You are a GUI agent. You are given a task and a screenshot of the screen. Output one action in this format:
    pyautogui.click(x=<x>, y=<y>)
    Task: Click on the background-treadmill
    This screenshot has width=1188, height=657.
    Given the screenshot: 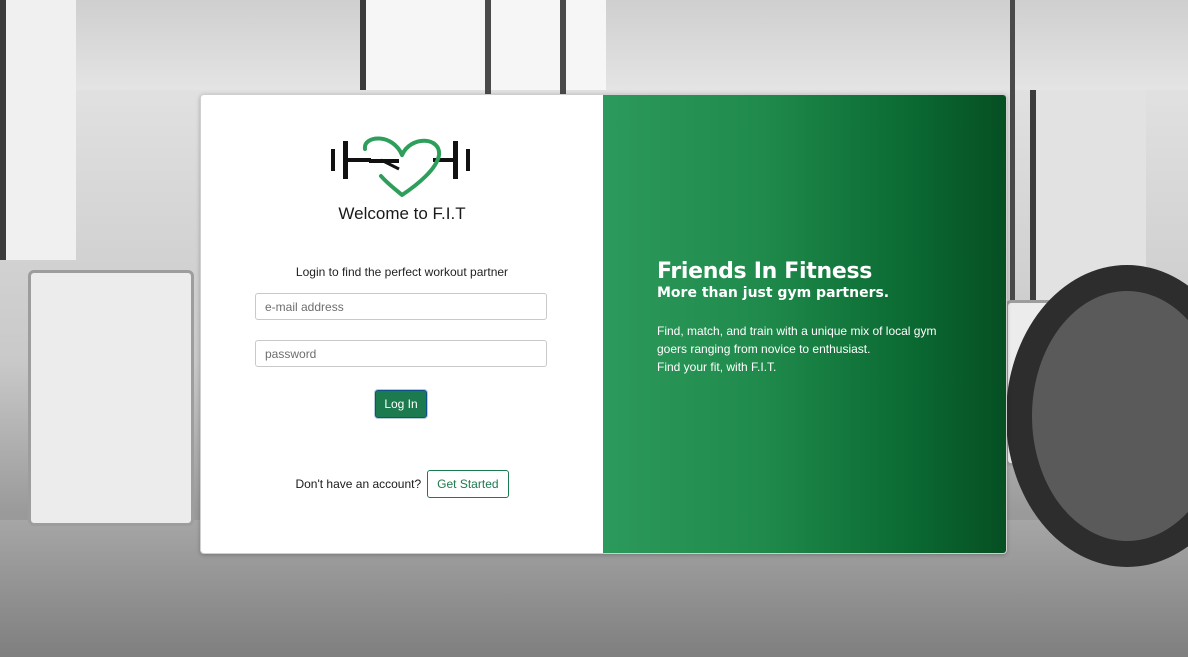 What is the action you would take?
    pyautogui.click(x=111, y=398)
    